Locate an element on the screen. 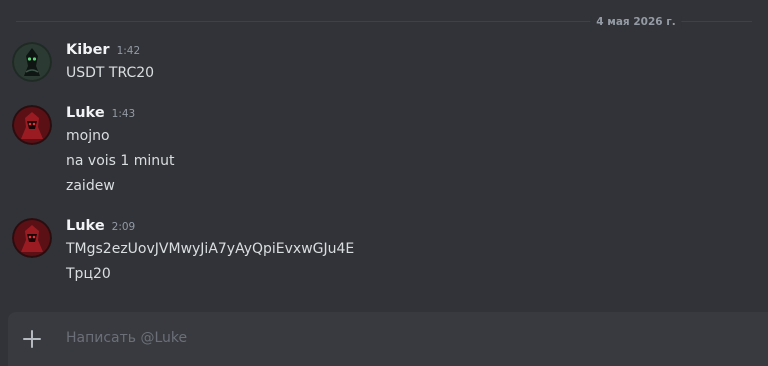 The image size is (768, 366). message-header: Luke 1:43 is located at coordinates (100, 115).